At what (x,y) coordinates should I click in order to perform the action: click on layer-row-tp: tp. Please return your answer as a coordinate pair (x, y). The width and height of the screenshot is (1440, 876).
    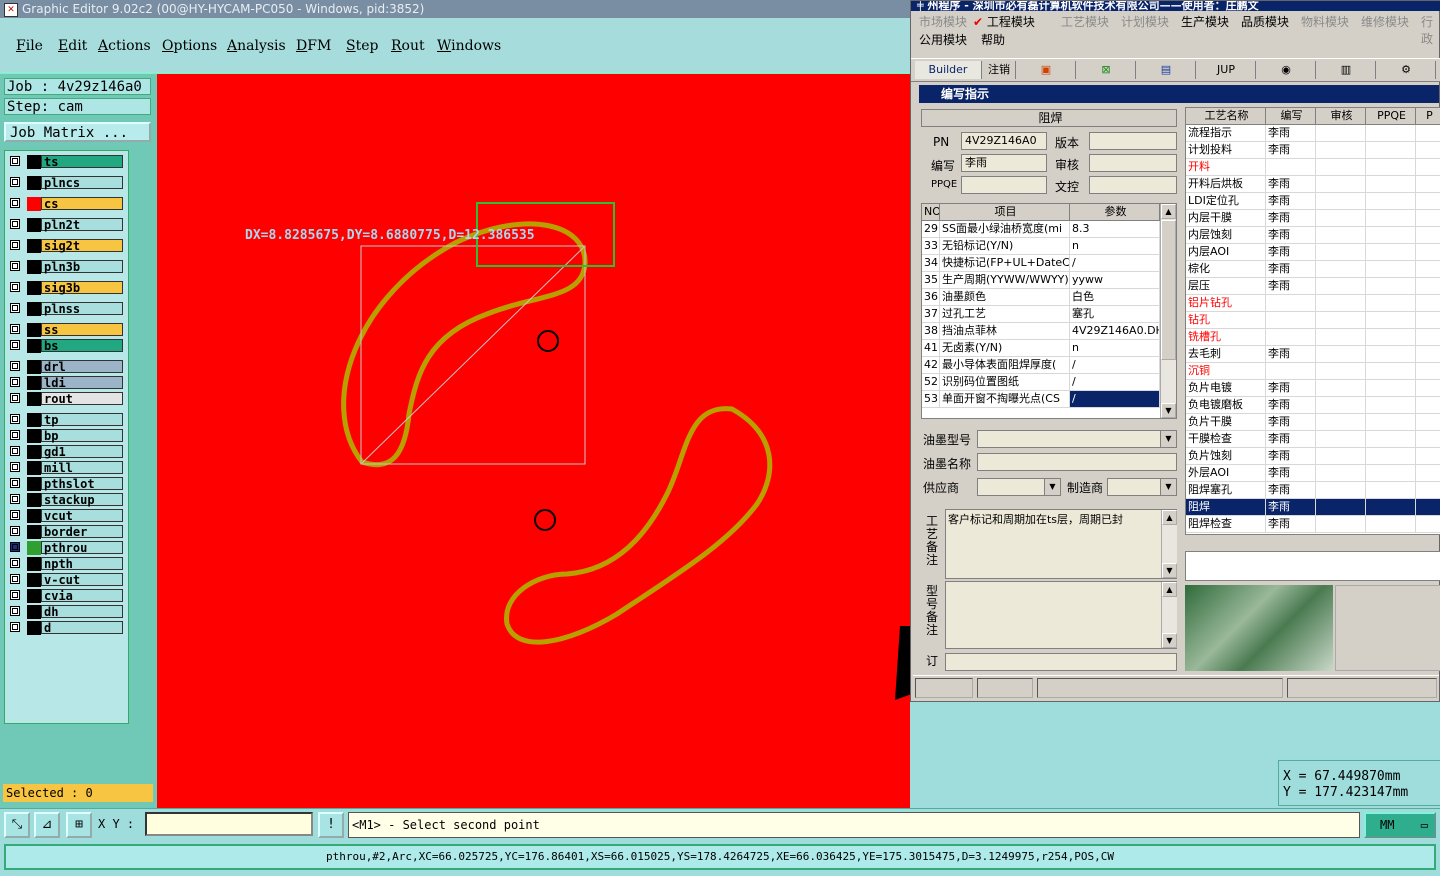
    Looking at the image, I should click on (67, 420).